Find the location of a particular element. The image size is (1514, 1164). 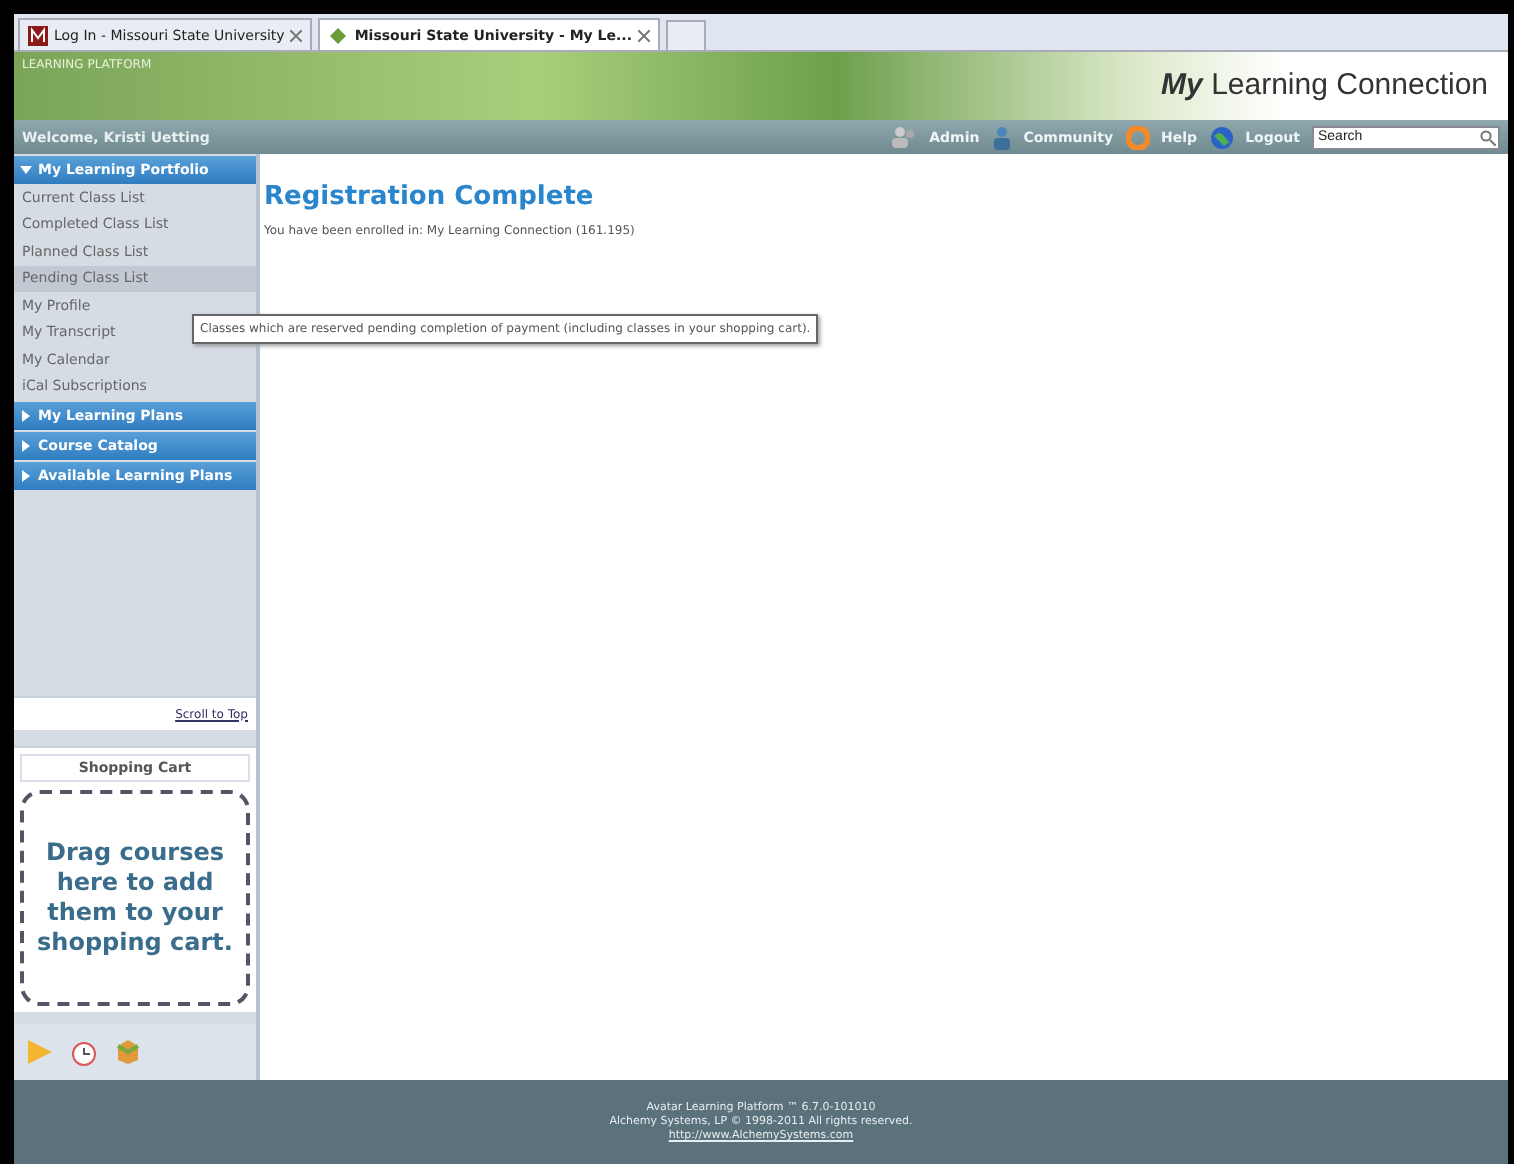

logo-icon is located at coordinates (38, 35).